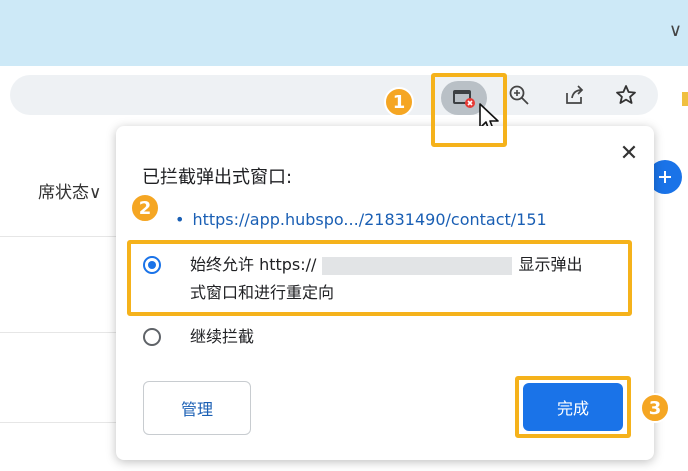  What do you see at coordinates (145, 208) in the screenshot?
I see `step-badge-2: 2` at bounding box center [145, 208].